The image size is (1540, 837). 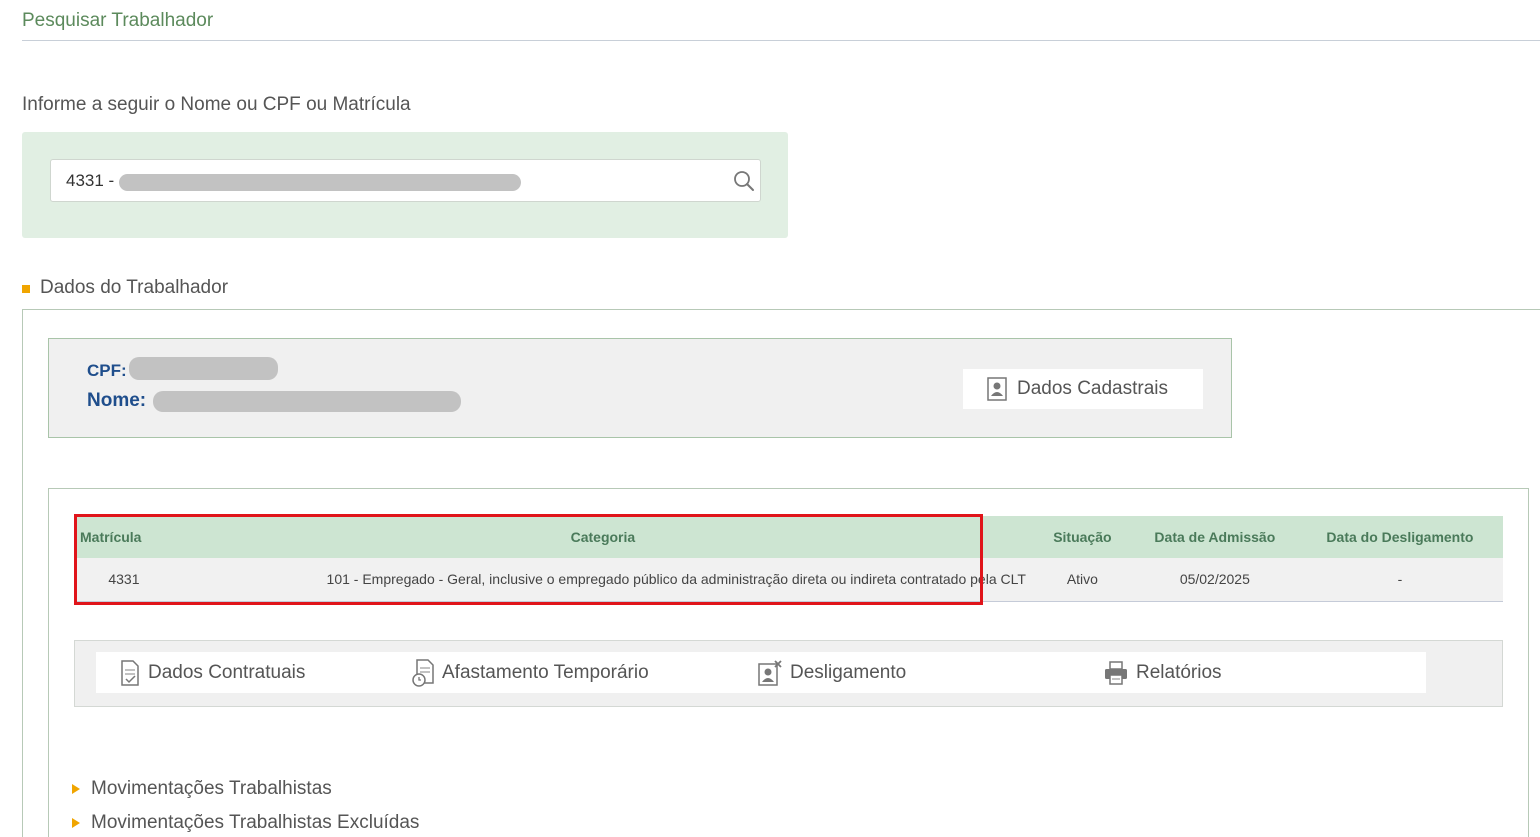 I want to click on search-icon, so click(x=744, y=181).